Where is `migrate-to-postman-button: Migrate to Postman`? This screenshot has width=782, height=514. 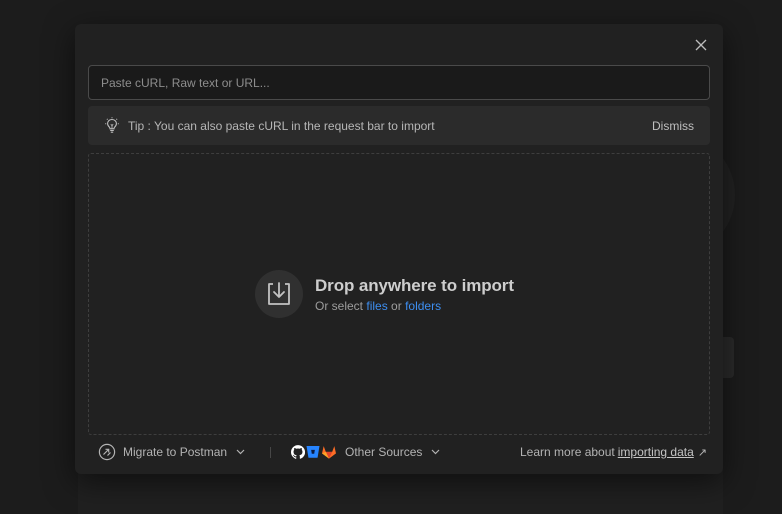
migrate-to-postman-button: Migrate to Postman is located at coordinates (171, 452).